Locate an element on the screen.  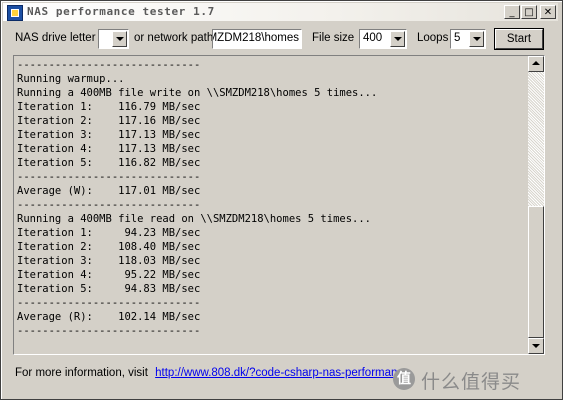
minimize-button: _ is located at coordinates (512, 12).